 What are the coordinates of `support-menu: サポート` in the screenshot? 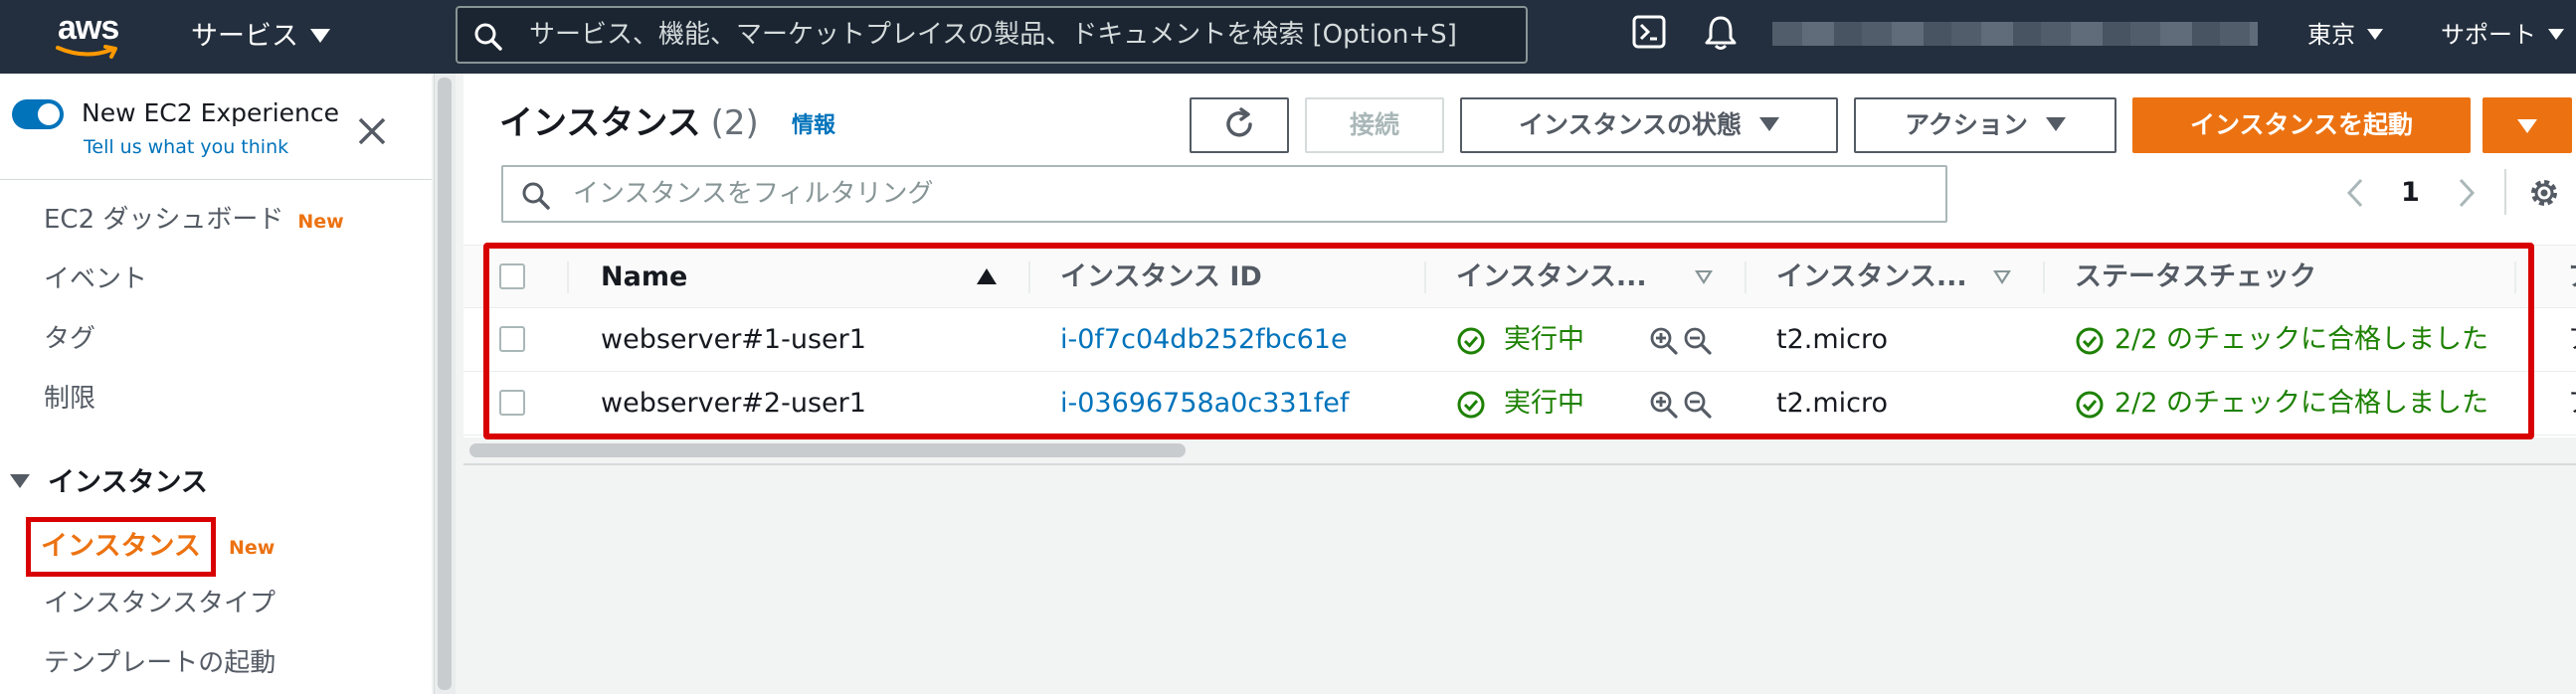 It's located at (2502, 35).